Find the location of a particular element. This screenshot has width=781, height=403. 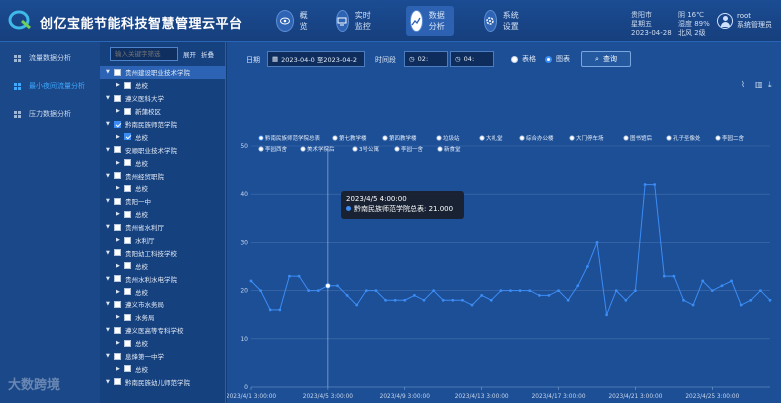

tree-node-org: ▼ 贵阳幼工科技学校 is located at coordinates (163, 252).